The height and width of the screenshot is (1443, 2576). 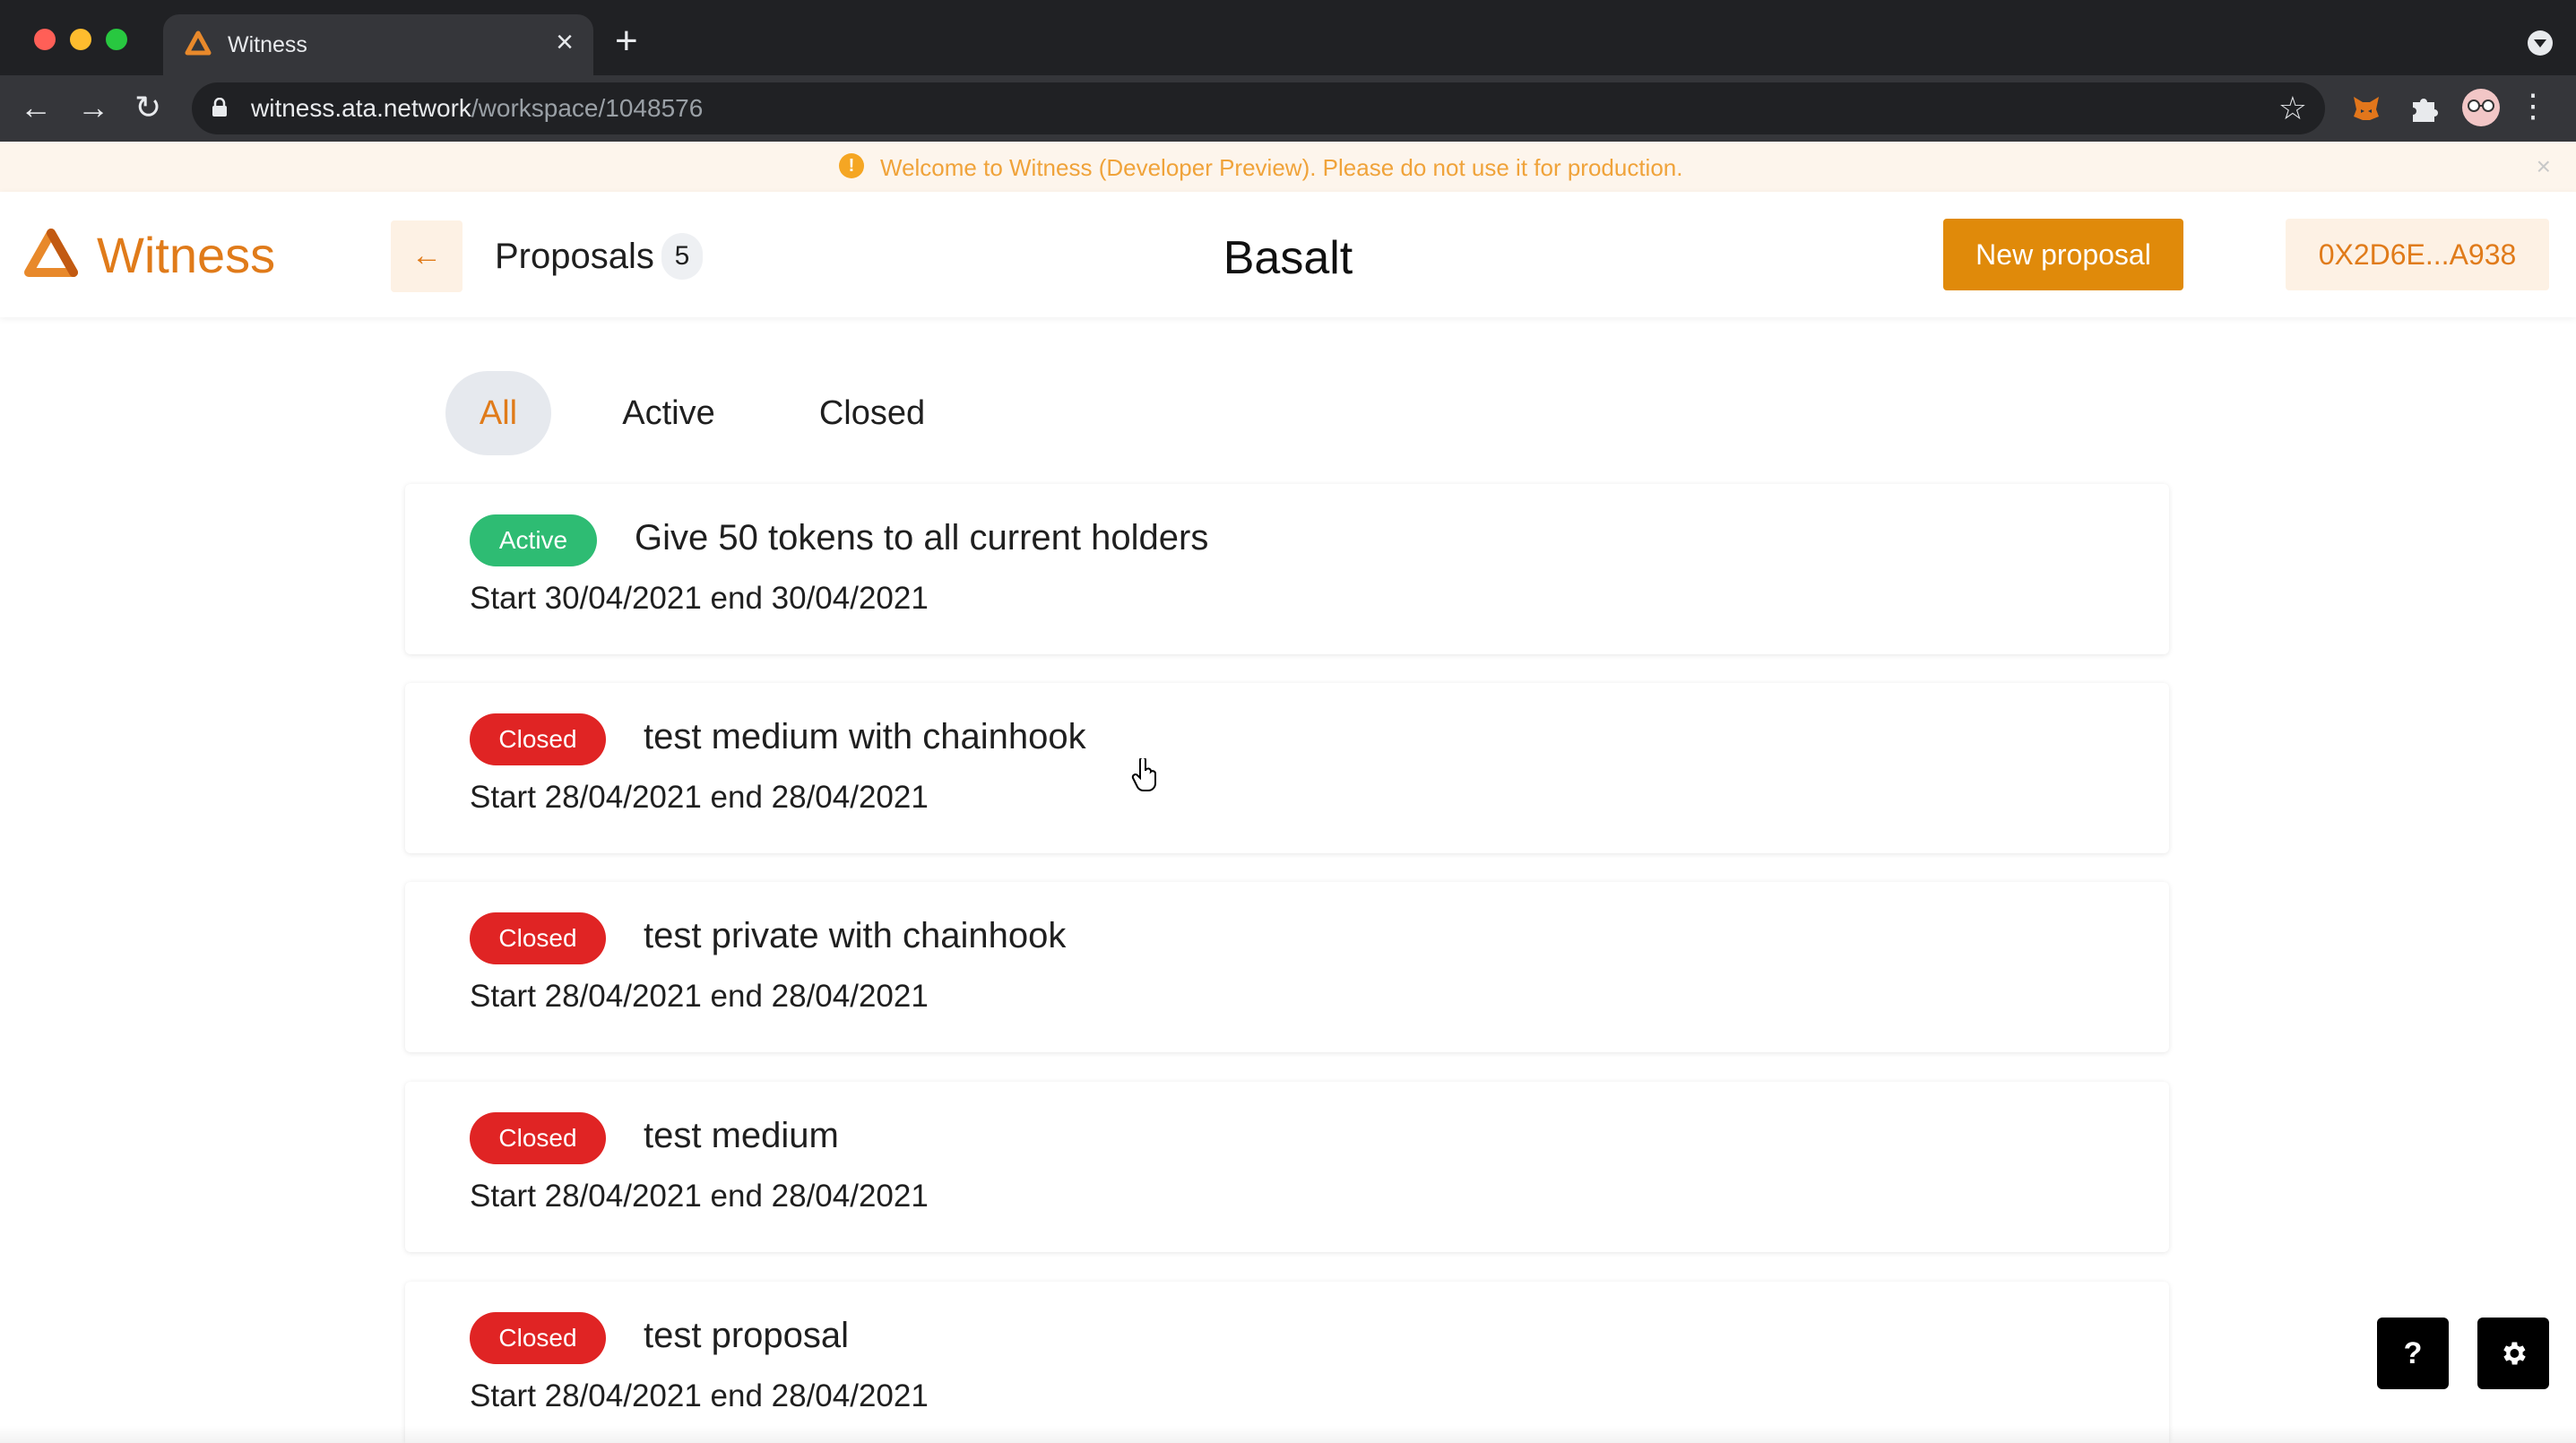 What do you see at coordinates (2540, 43) in the screenshot?
I see `tab-search-icon` at bounding box center [2540, 43].